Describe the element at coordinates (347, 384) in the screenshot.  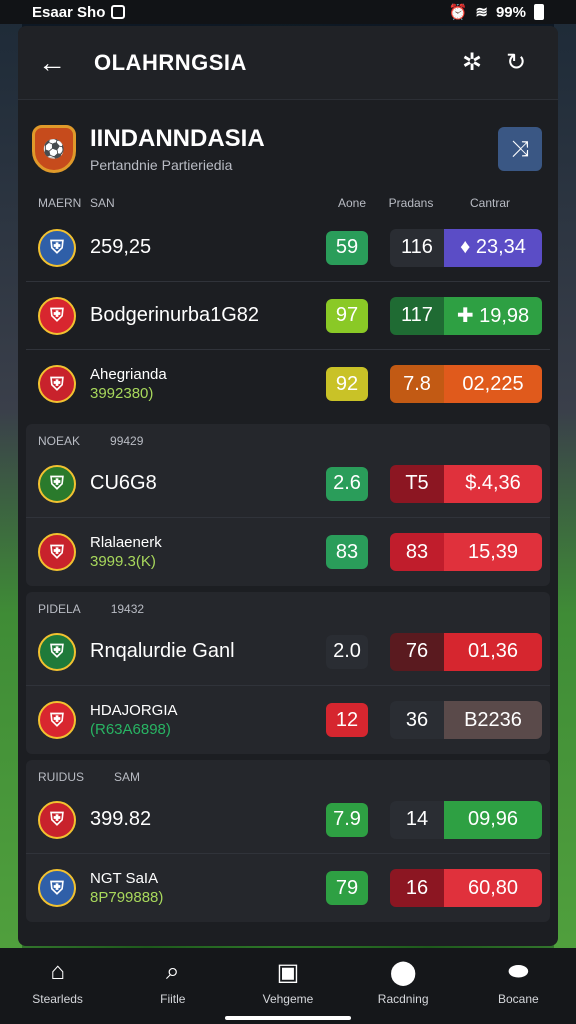
I see `score-badge: 92` at that location.